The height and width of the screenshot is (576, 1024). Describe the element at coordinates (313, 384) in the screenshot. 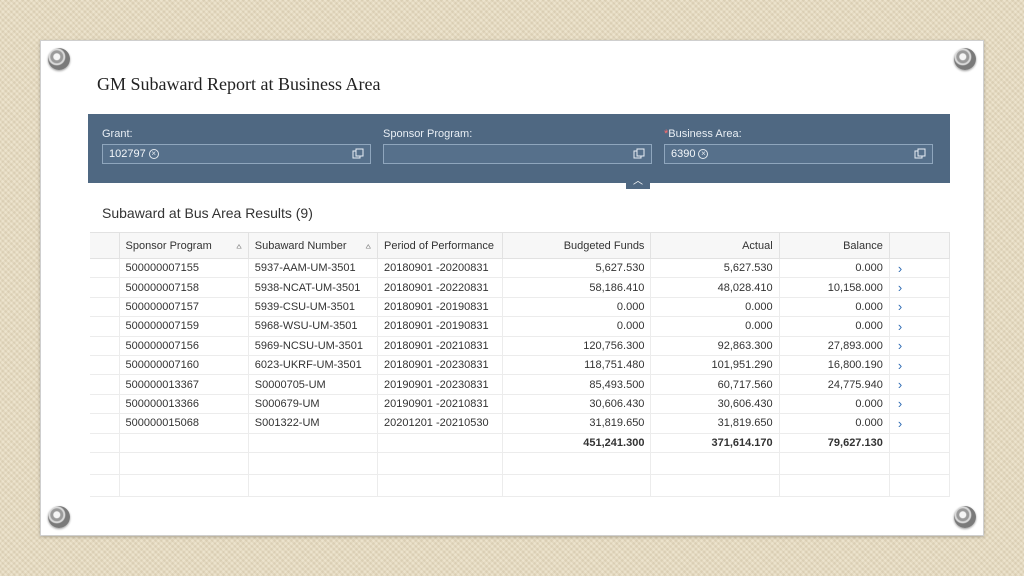

I see `subaward-number-cell: S0000705-UM` at that location.